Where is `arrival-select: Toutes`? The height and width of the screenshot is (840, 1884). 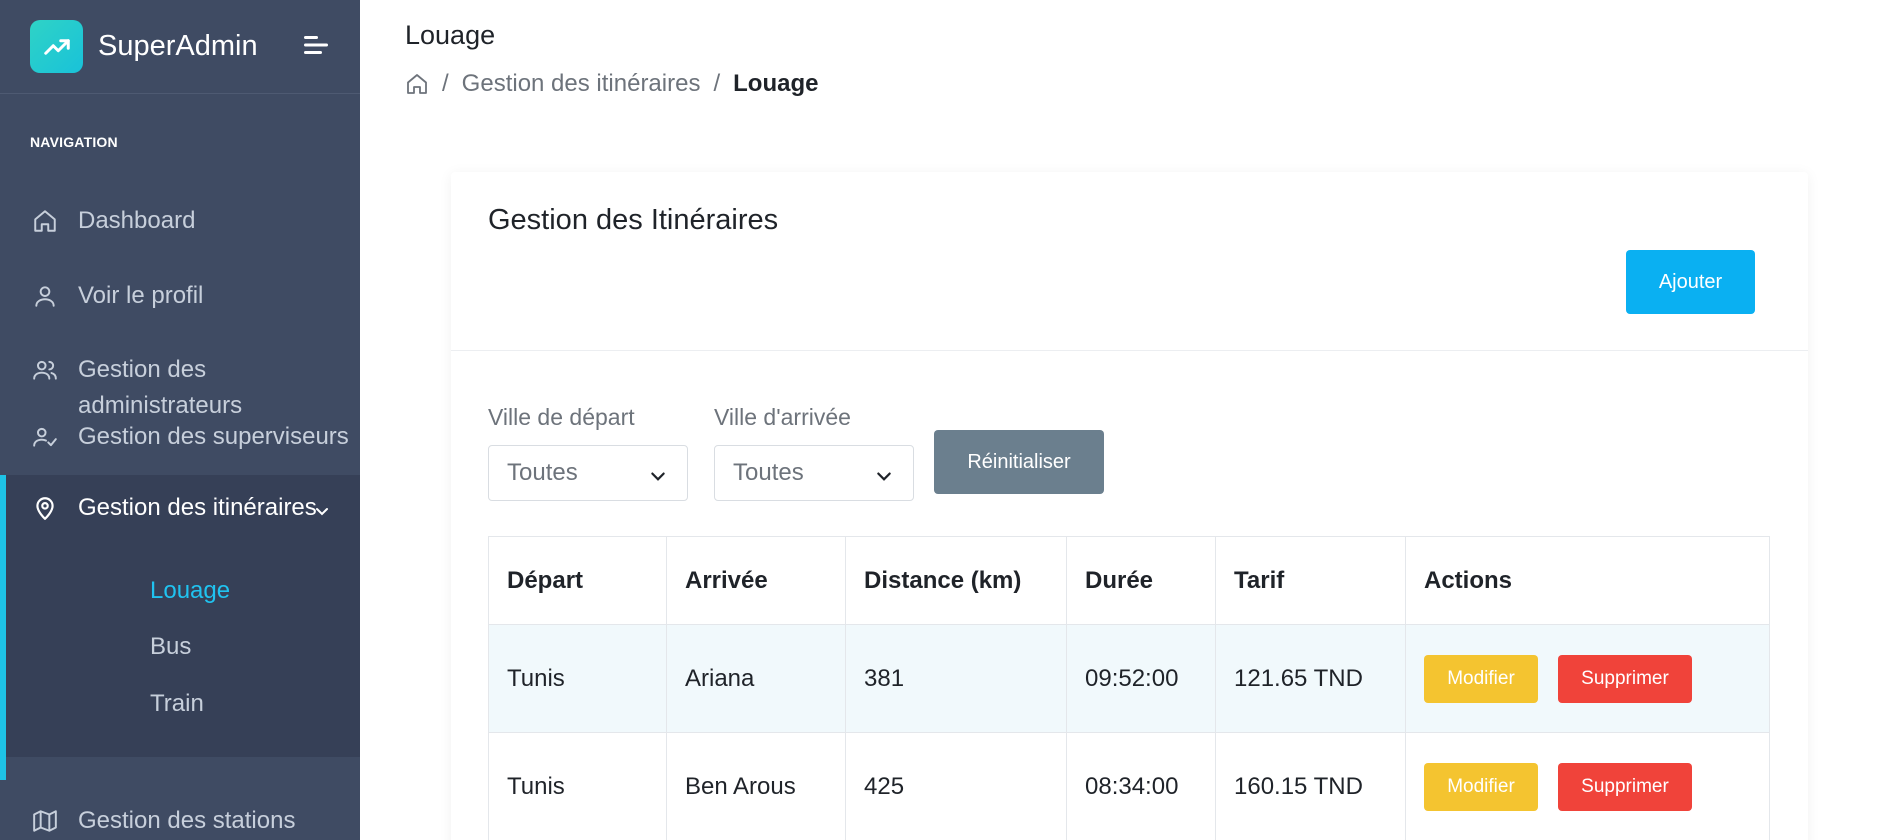 arrival-select: Toutes is located at coordinates (814, 473).